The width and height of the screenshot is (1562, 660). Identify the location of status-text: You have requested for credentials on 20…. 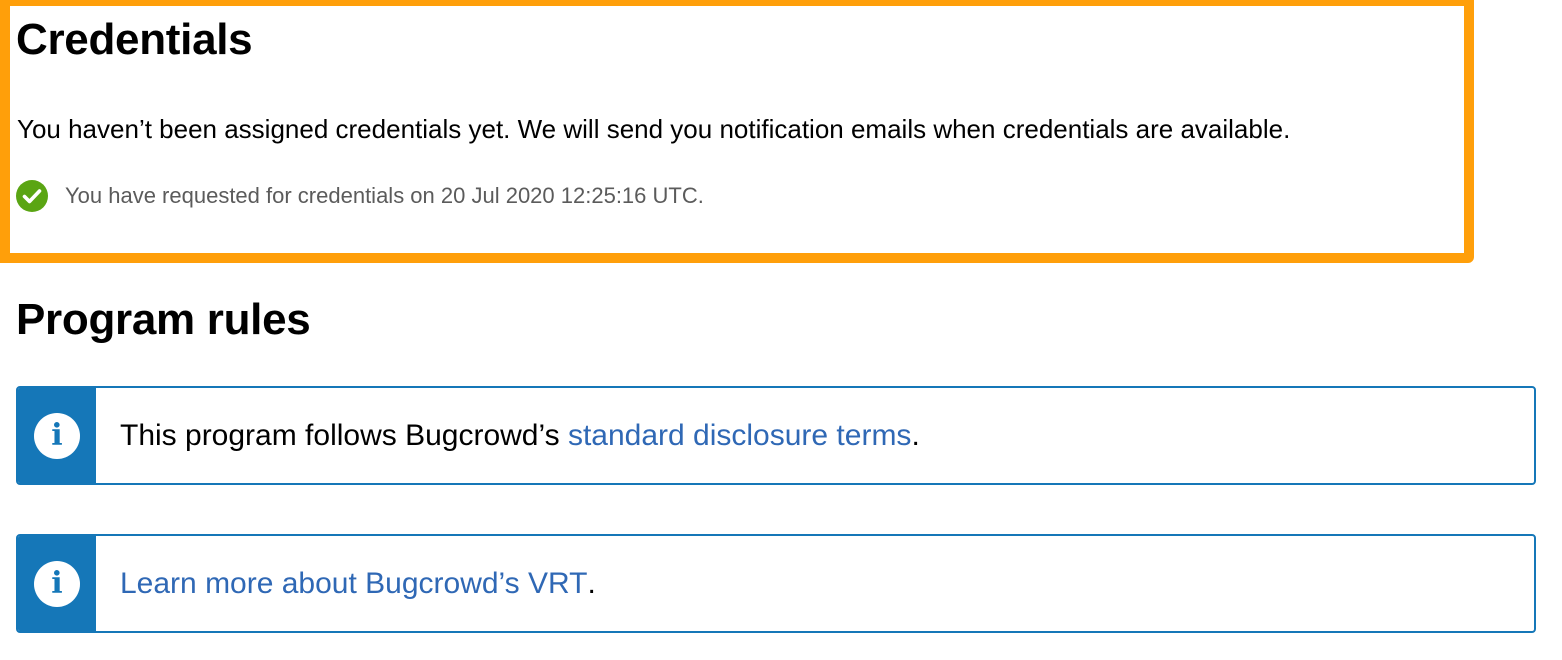
(384, 195).